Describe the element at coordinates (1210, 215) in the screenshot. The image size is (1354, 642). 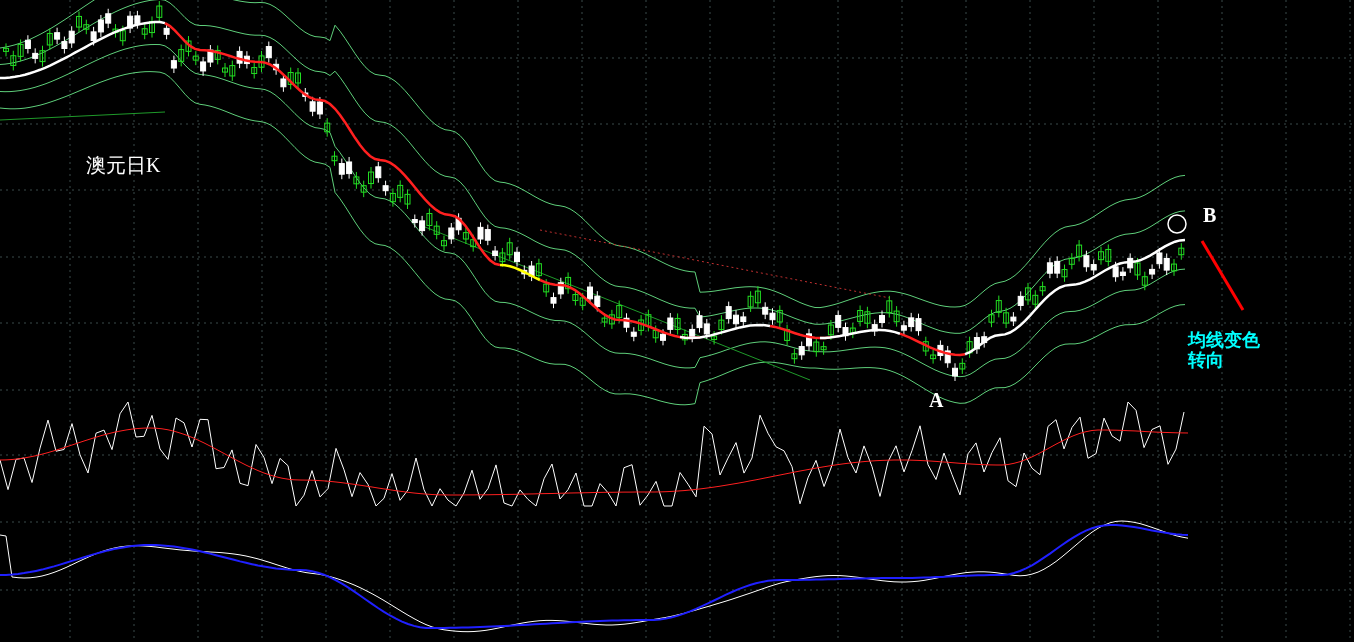
I see `point-label: B` at that location.